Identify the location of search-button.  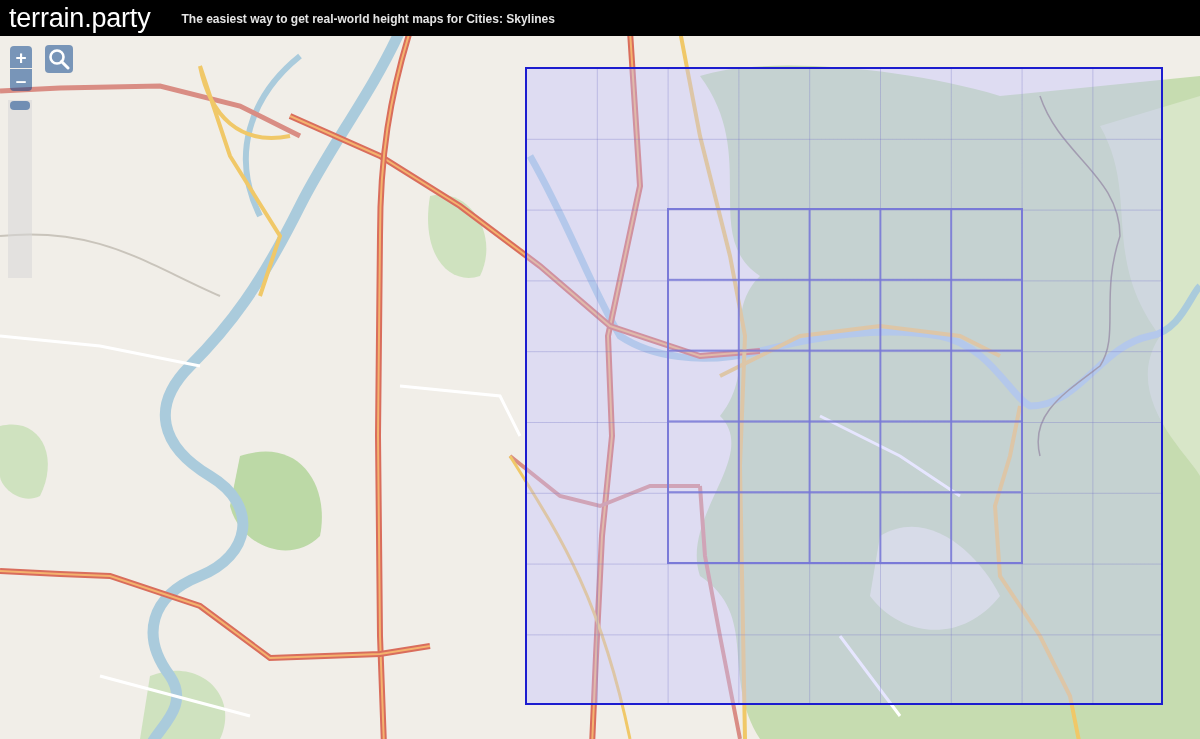
(59, 59).